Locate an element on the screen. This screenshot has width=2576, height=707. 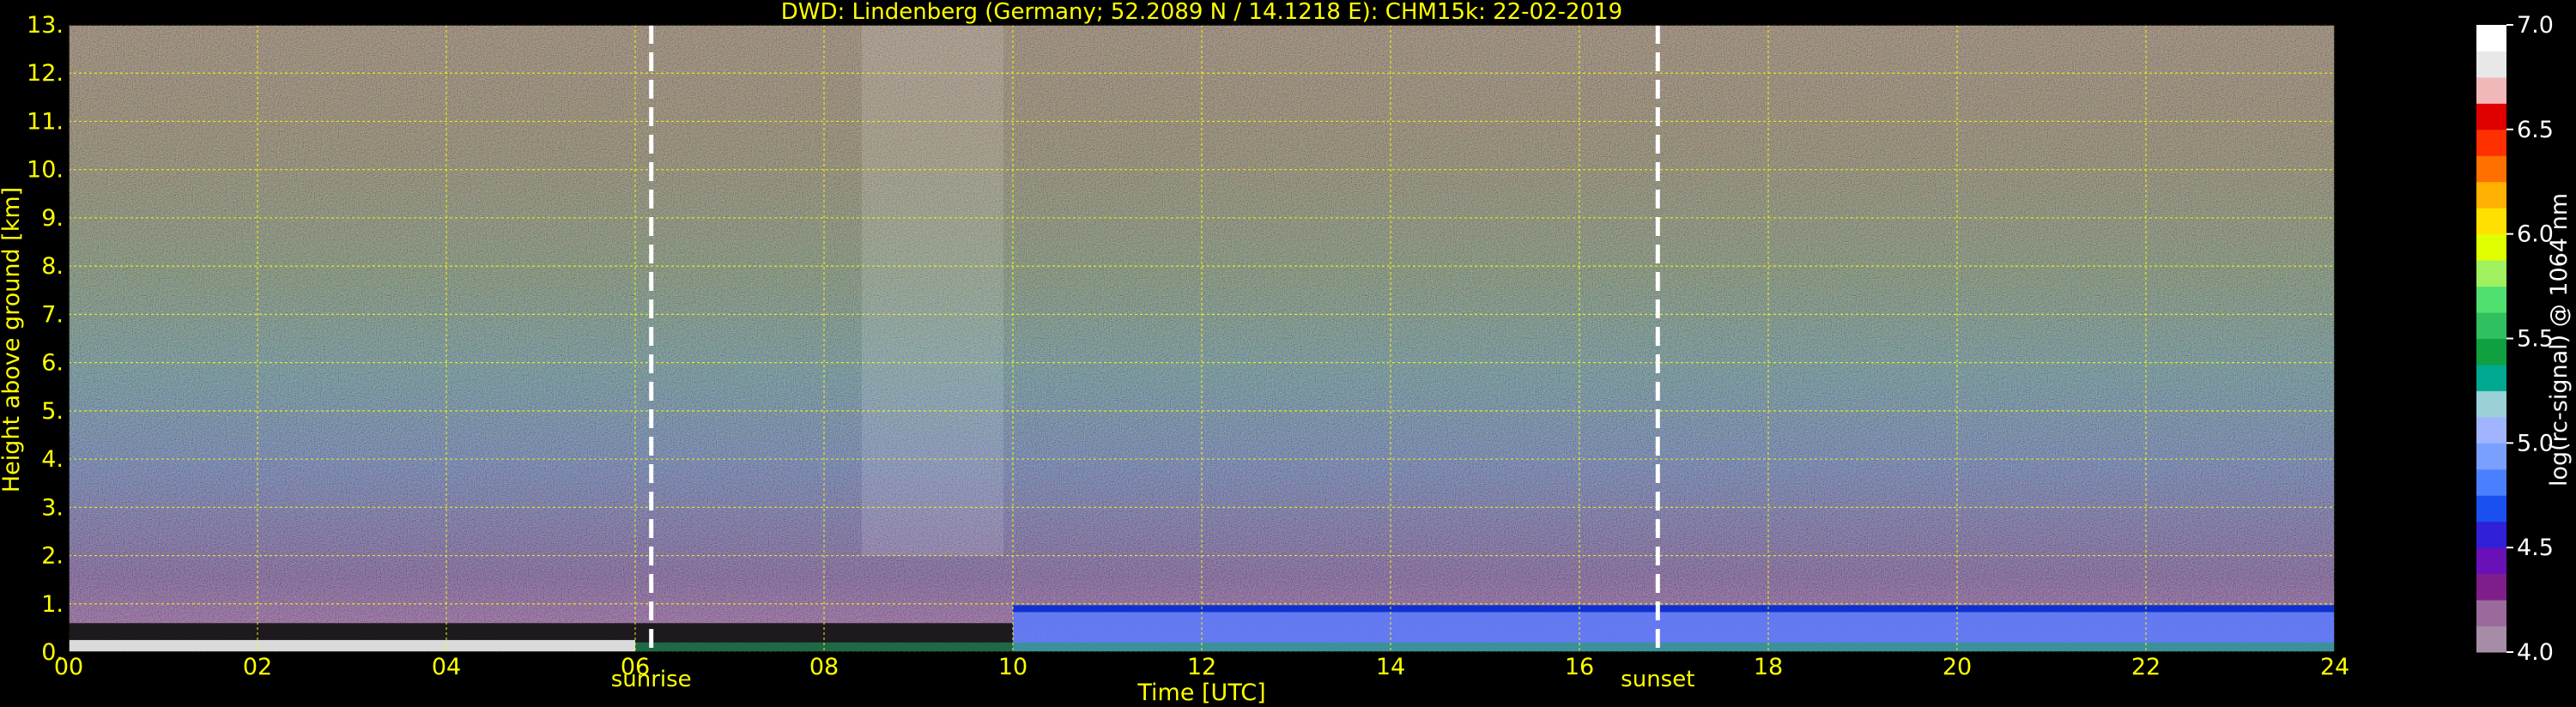
x-tick-label: 18 is located at coordinates (1768, 667).